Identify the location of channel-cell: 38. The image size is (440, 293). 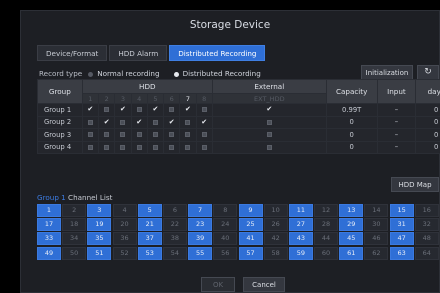
(174, 239).